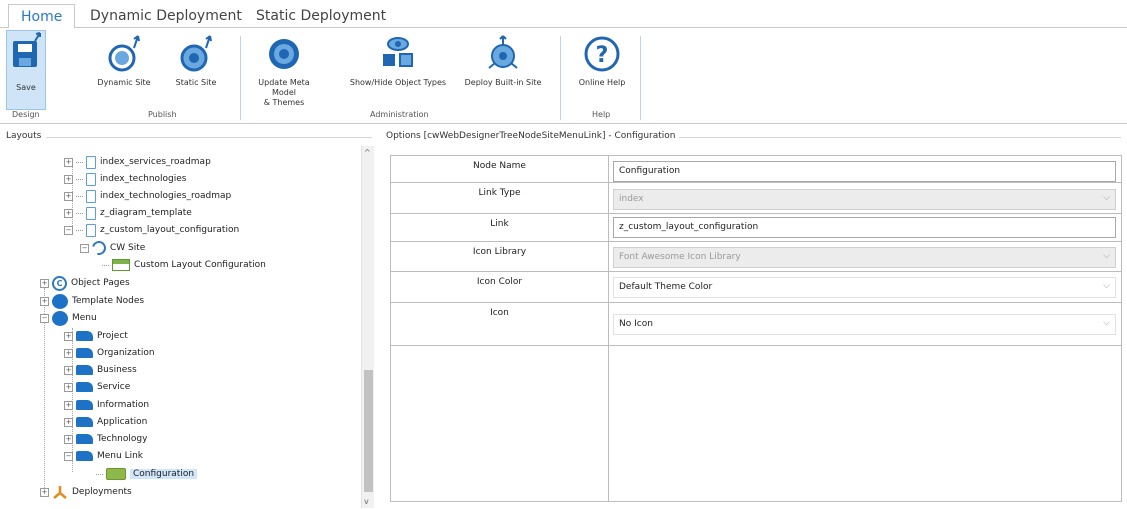  Describe the element at coordinates (503, 52) in the screenshot. I see `deploy-network-icon` at that location.